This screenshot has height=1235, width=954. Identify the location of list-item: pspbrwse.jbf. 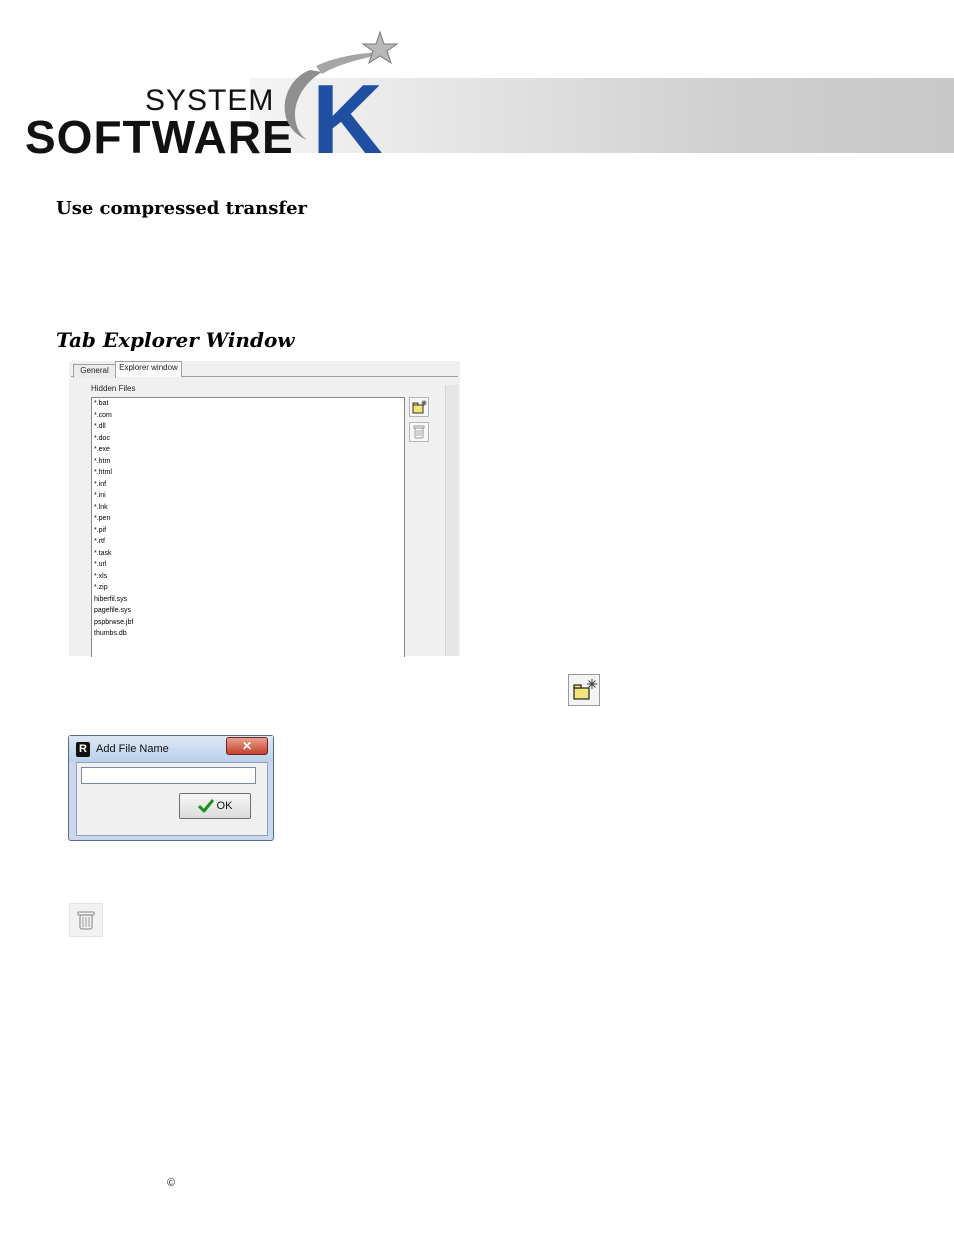
(248, 623).